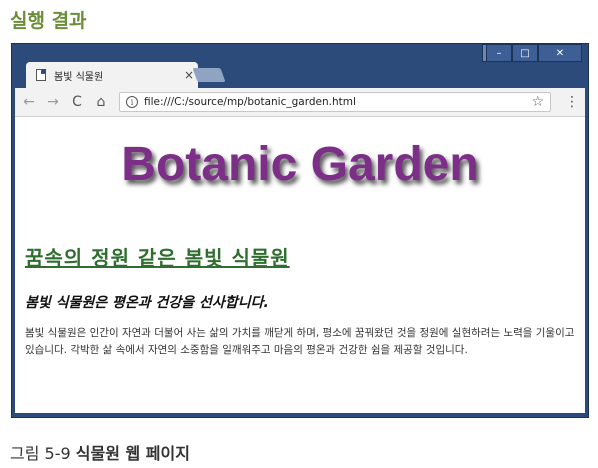 This screenshot has width=598, height=468. Describe the element at coordinates (560, 53) in the screenshot. I see `close-window-button: ✕` at that location.